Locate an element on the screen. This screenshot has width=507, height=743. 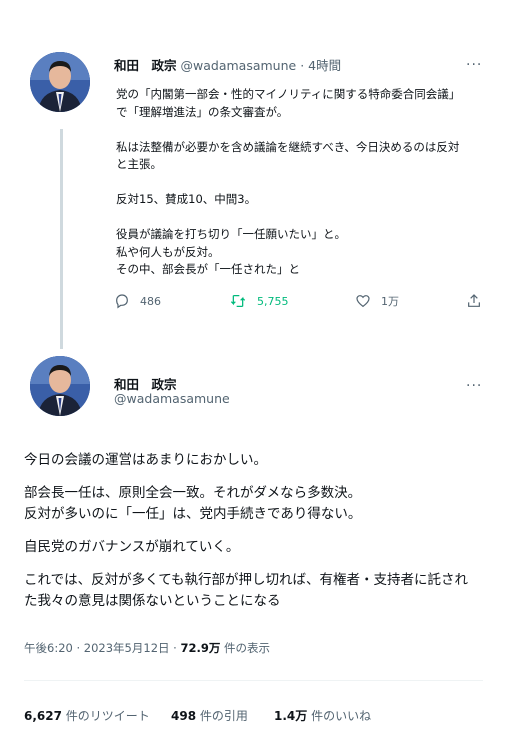
likes-stat: 1.4万 件のいいね is located at coordinates (322, 715).